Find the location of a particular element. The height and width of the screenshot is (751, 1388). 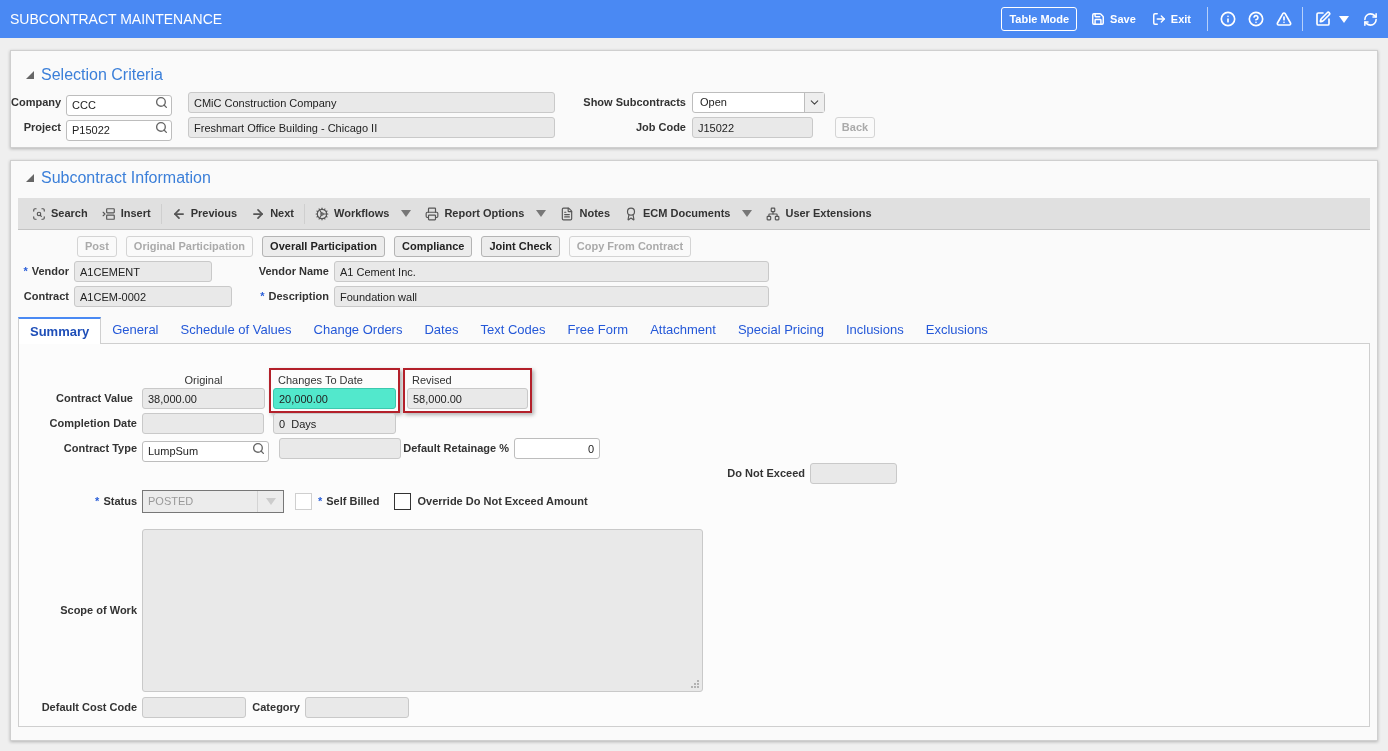

field-label: Scope of Work is located at coordinates (98, 611).